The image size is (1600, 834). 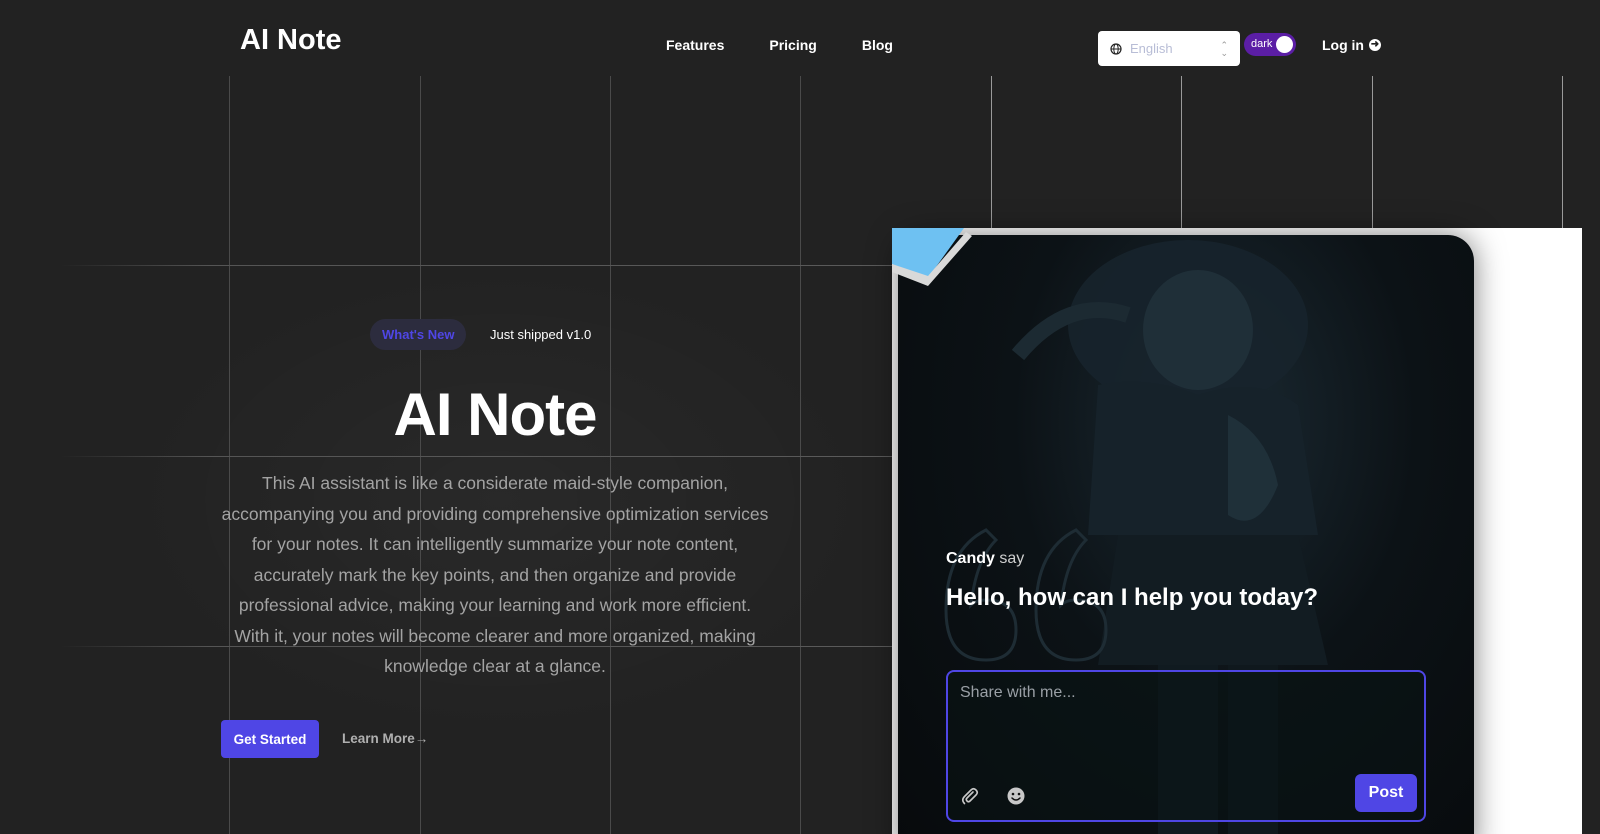 I want to click on speaker-suffix: say, so click(x=1012, y=558).